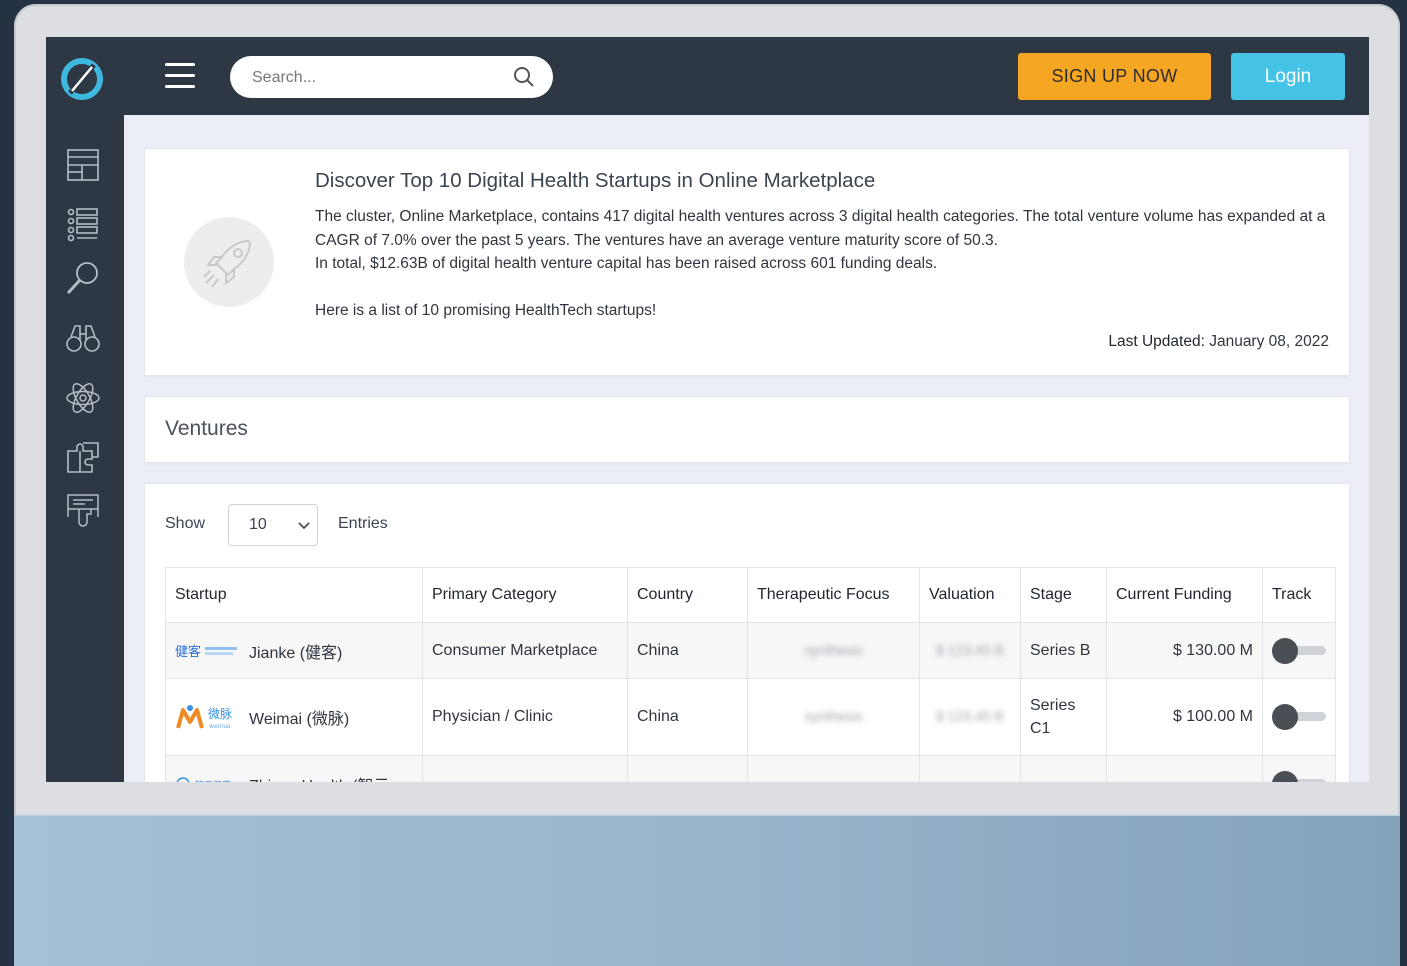  I want to click on show-label: Show, so click(185, 523).